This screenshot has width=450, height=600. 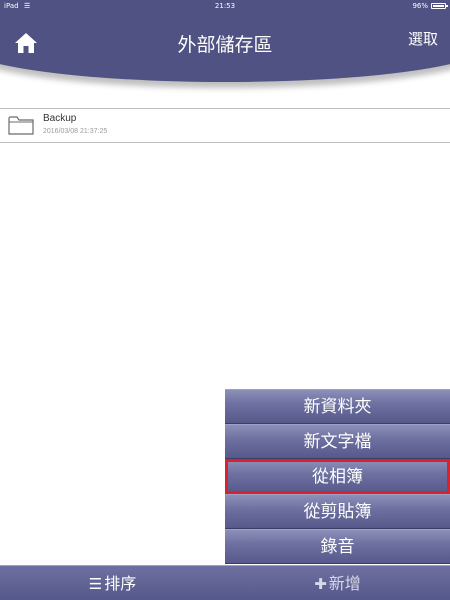 I want to click on file-list: Backup 2016/03/08 21:37:25, so click(x=225, y=125).